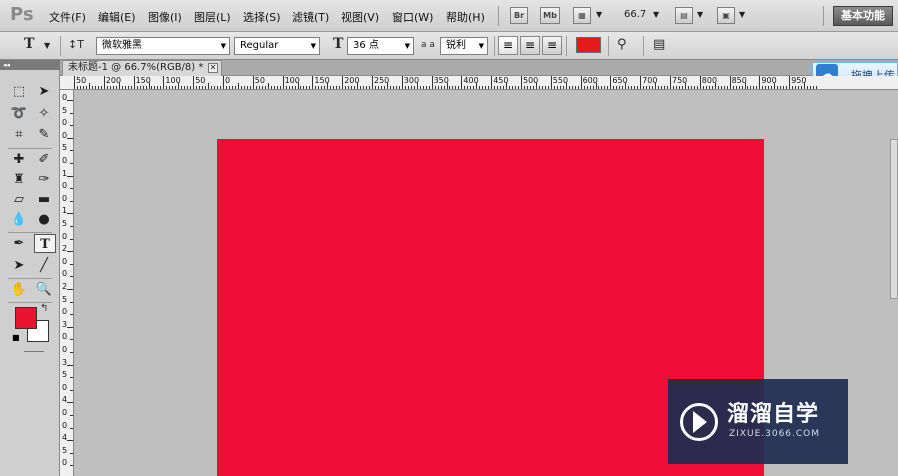  I want to click on close-icon: ✕, so click(213, 68).